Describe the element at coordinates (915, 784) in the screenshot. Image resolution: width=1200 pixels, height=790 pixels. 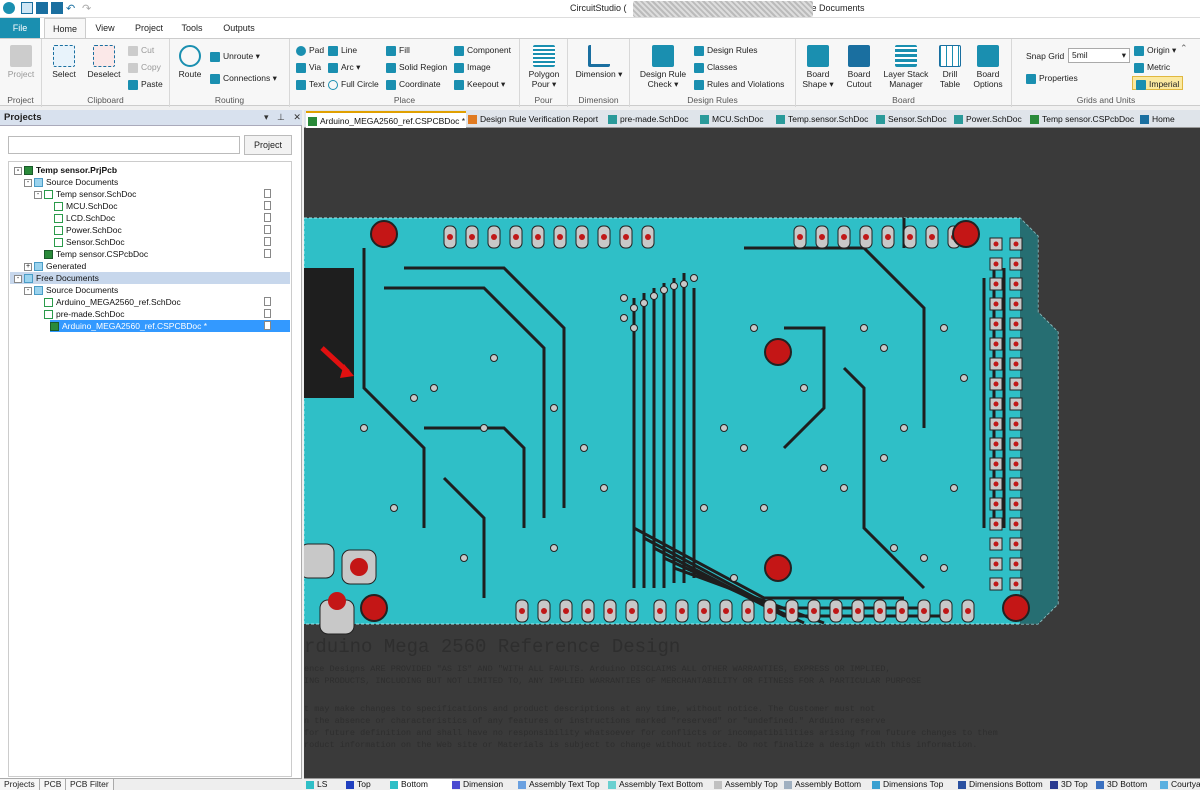
I see `layer-tab: Dimensions Top` at that location.